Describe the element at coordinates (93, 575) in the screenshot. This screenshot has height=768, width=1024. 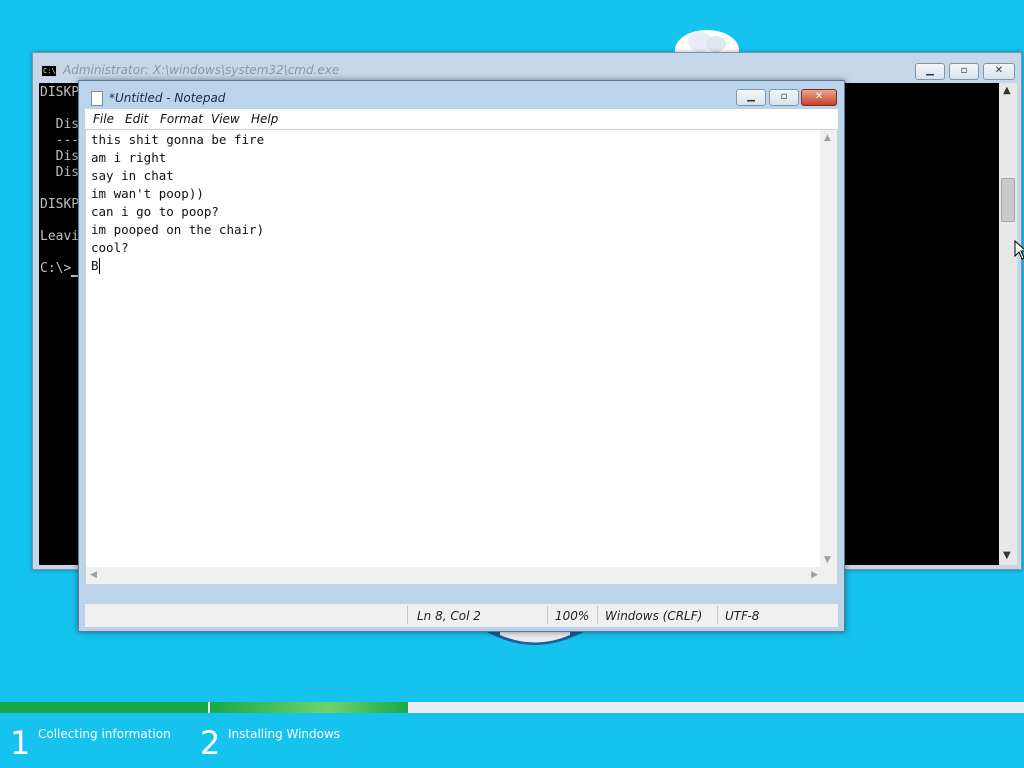
I see `scroll-left-arrow-icon: ◀` at that location.